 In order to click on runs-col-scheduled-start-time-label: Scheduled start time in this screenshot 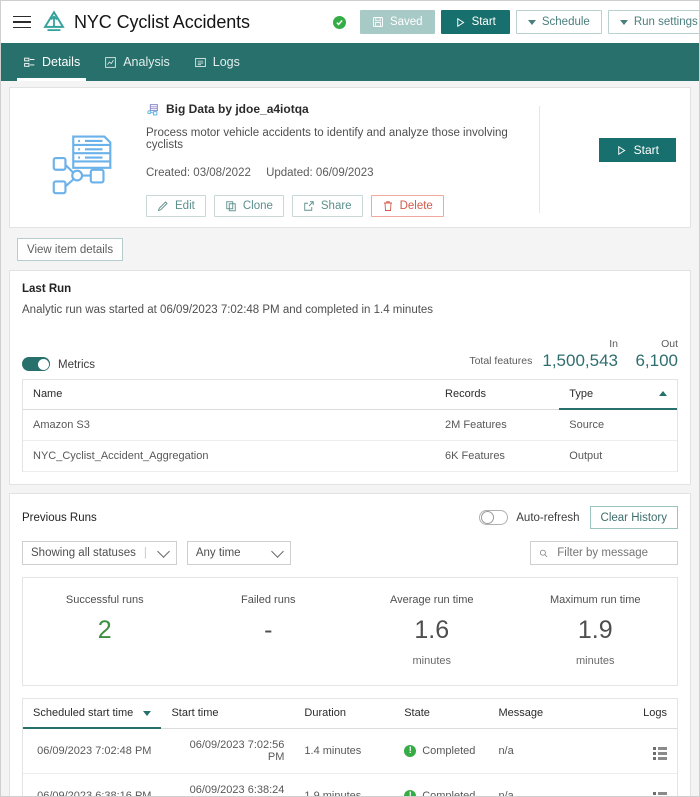, I will do `click(83, 713)`.